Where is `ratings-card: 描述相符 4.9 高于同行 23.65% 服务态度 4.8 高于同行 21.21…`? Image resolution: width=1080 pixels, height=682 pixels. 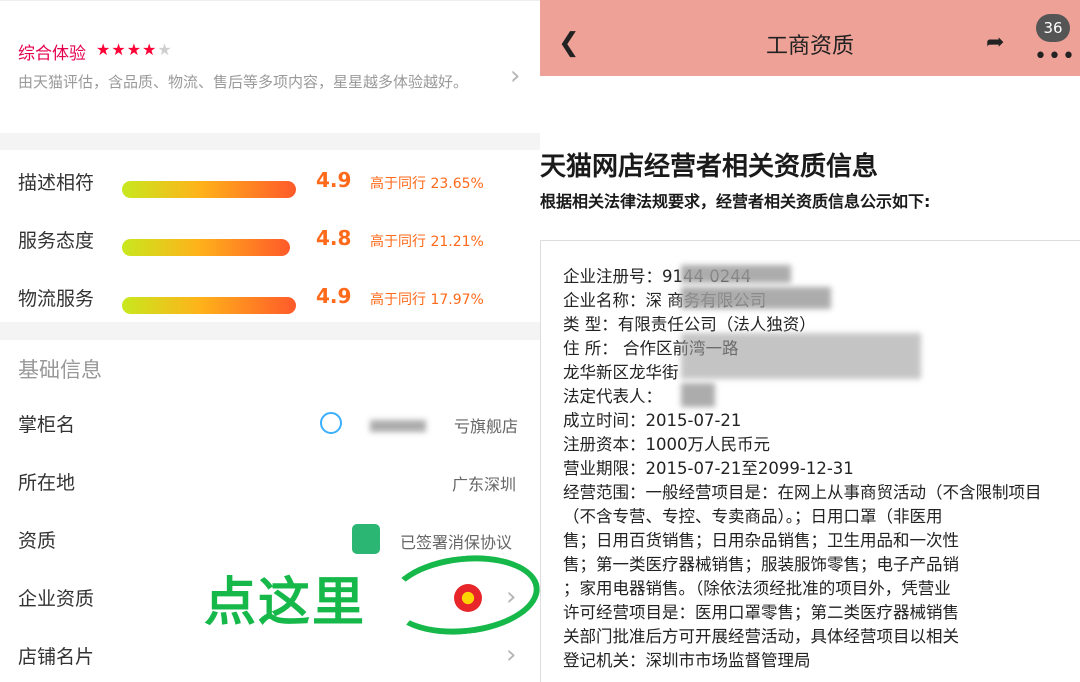 ratings-card: 描述相符 4.9 高于同行 23.65% 服务态度 4.8 高于同行 21.21… is located at coordinates (270, 236).